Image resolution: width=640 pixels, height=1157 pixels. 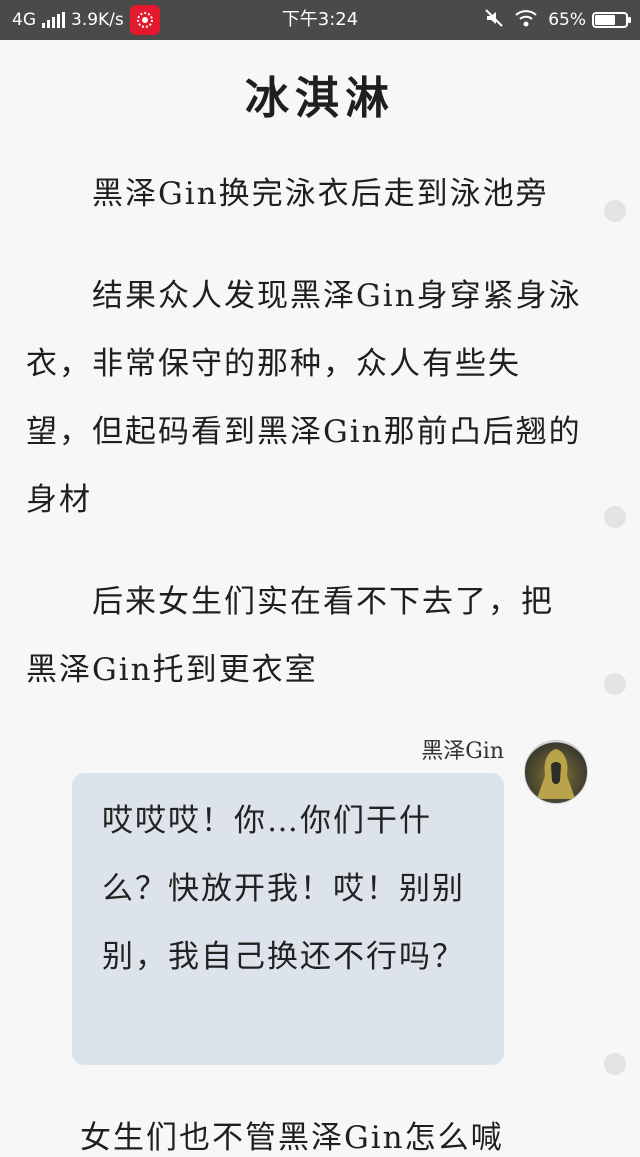 I want to click on wifi-icon, so click(x=526, y=20).